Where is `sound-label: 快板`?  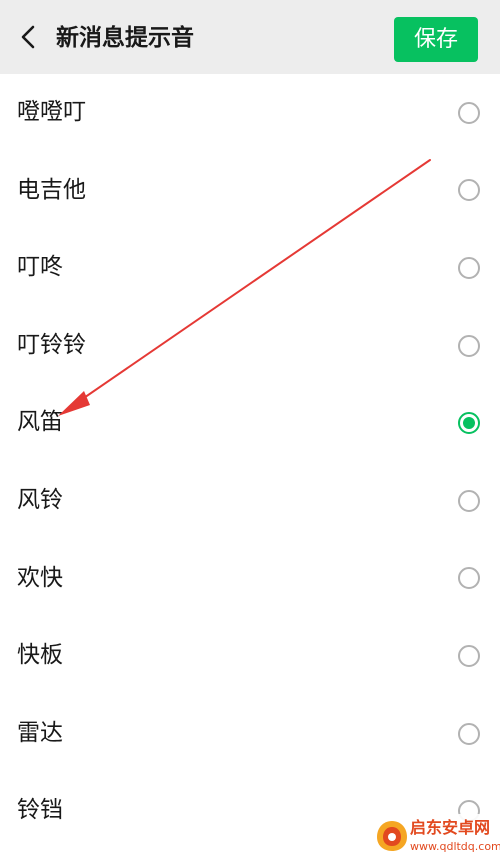
sound-label: 快板 is located at coordinates (40, 655).